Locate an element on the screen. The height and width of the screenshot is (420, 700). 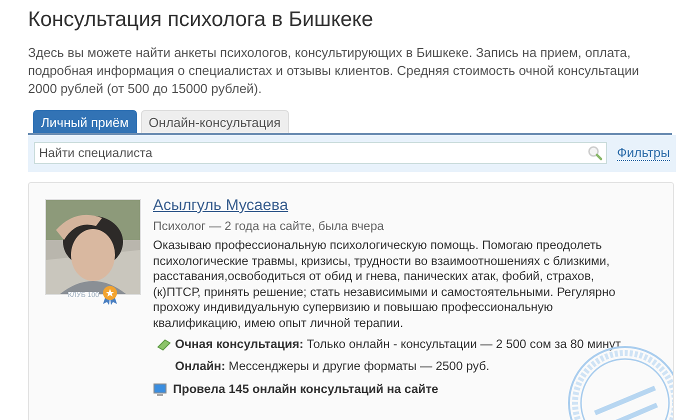
page-title: Консультация психолога в Бишкеке is located at coordinates (201, 20).